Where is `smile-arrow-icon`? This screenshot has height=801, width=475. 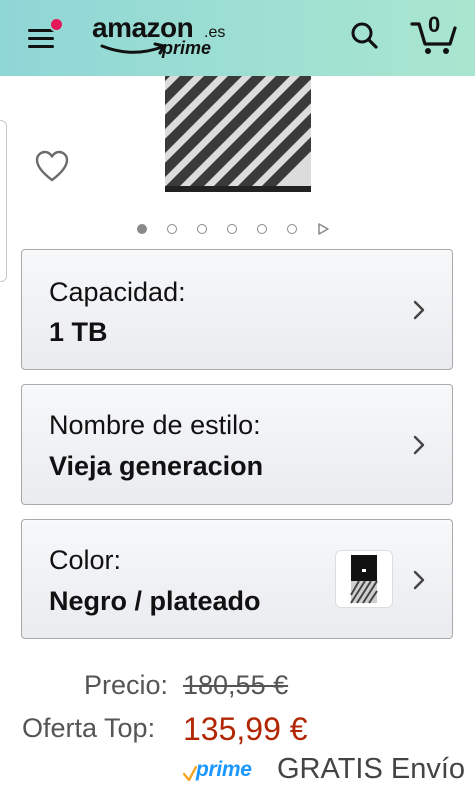
smile-arrow-icon is located at coordinates (133, 48).